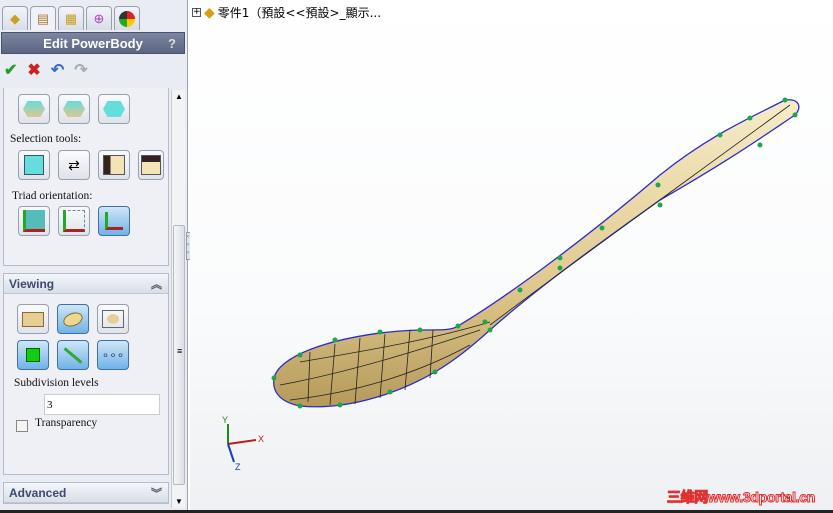 Image resolution: width=833 pixels, height=513 pixels. Describe the element at coordinates (46, 139) in the screenshot. I see `selection-tools-label: Selection tools:` at that location.